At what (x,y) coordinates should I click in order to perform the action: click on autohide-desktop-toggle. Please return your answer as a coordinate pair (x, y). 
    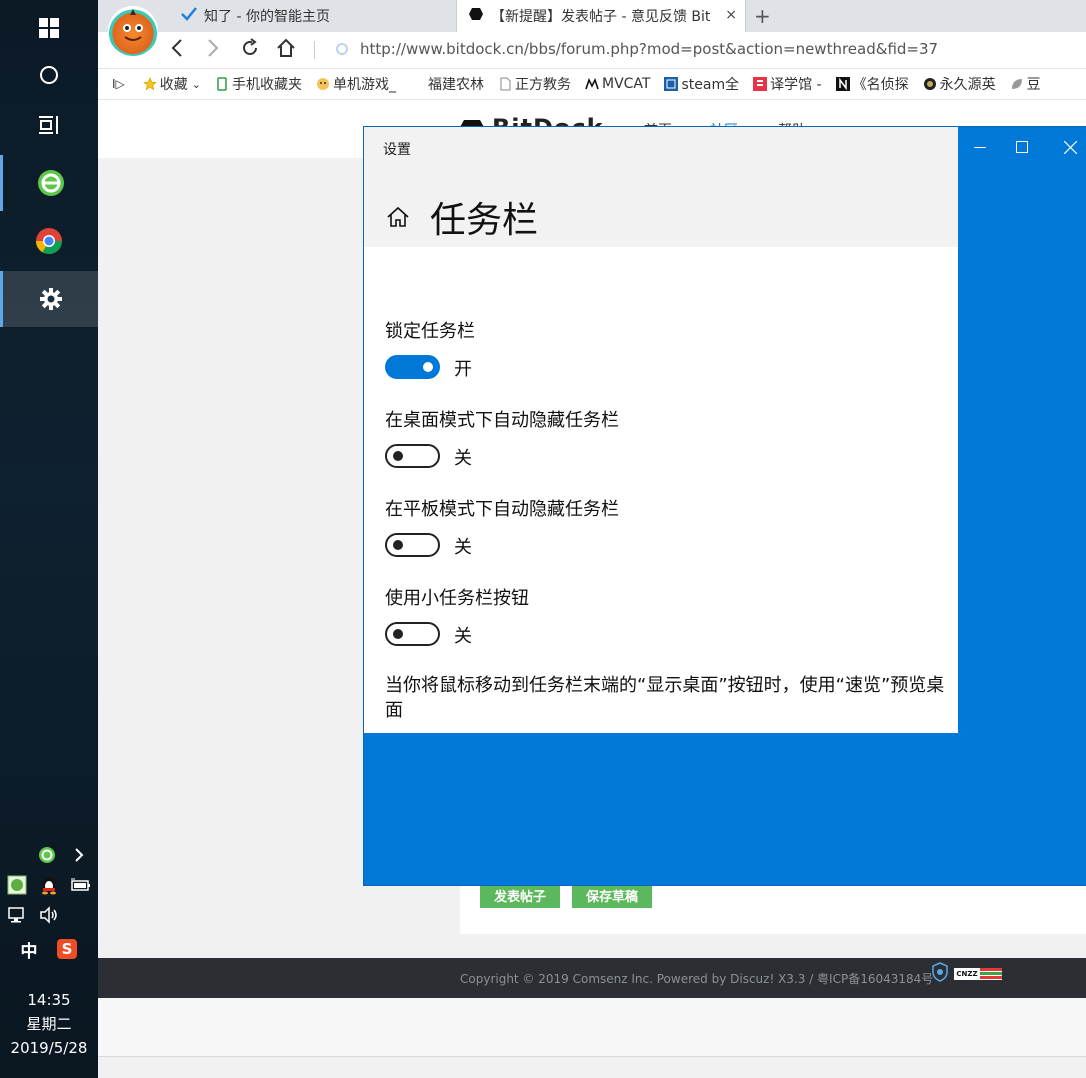
    Looking at the image, I should click on (412, 456).